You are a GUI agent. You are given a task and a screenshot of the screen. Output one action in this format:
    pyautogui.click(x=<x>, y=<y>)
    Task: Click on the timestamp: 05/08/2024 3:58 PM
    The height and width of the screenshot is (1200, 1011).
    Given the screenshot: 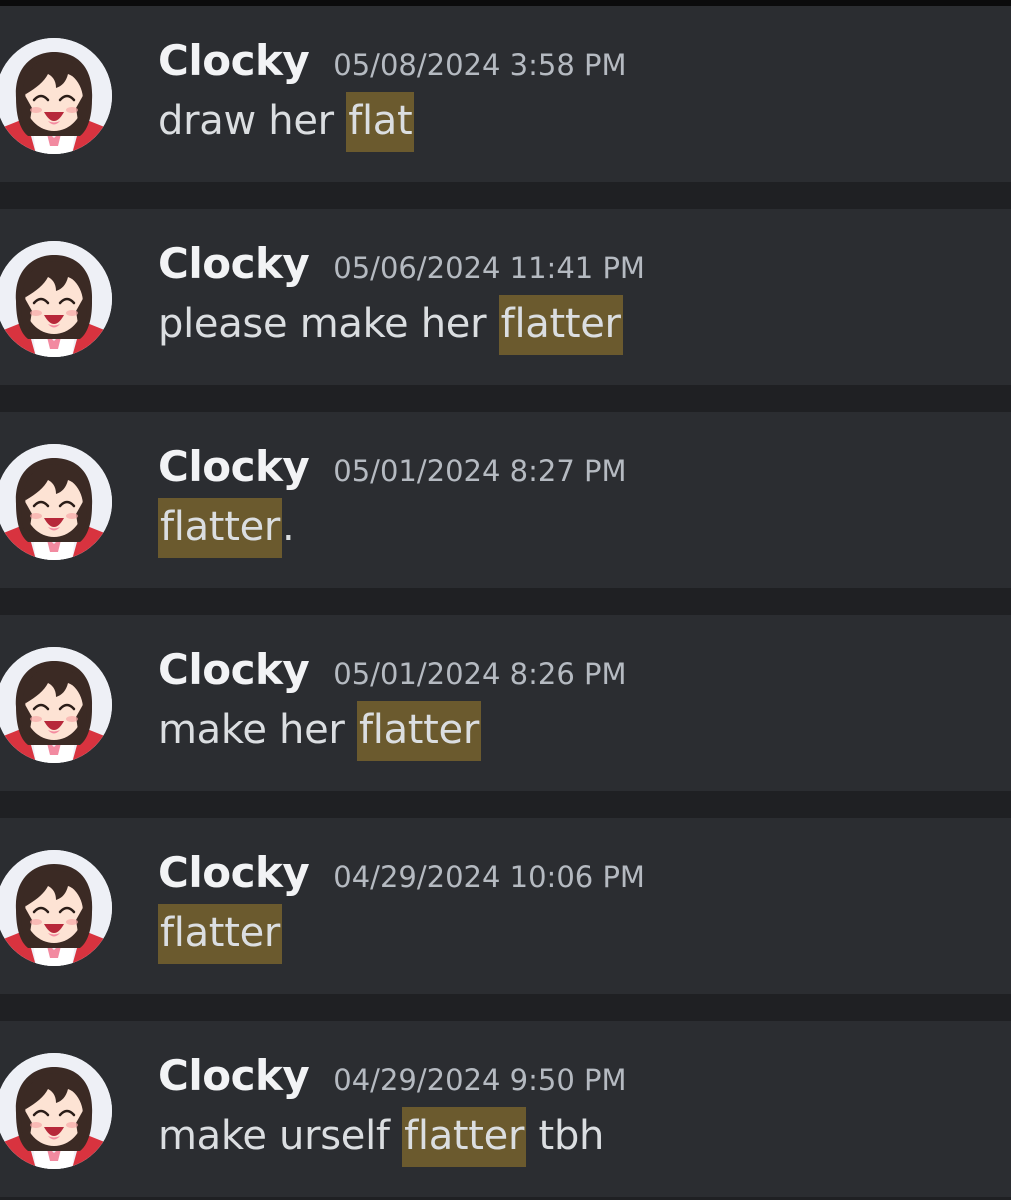 What is the action you would take?
    pyautogui.click(x=480, y=65)
    